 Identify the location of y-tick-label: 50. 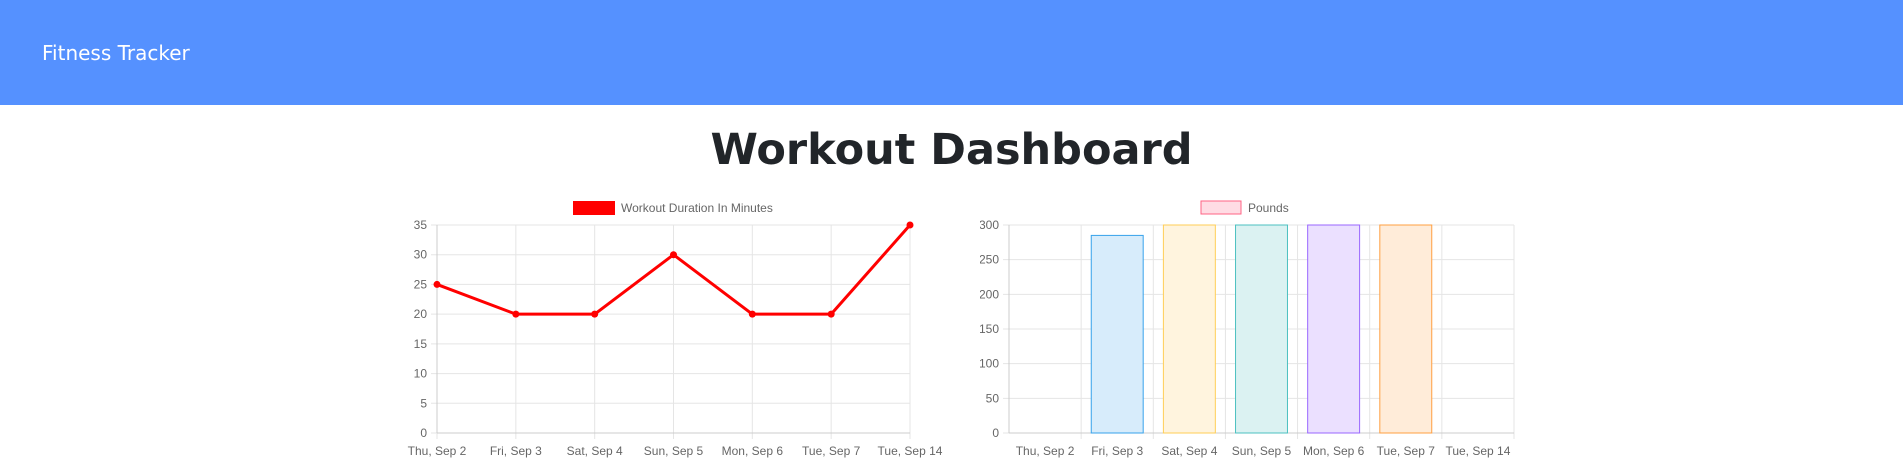
(993, 398).